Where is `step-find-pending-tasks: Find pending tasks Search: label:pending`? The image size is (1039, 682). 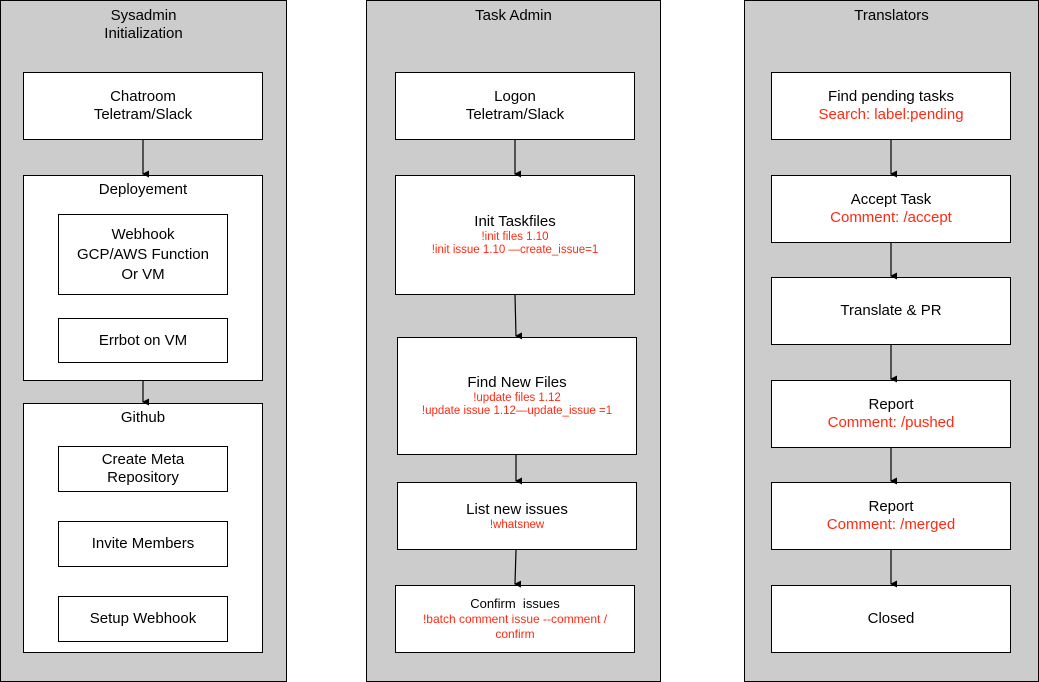
step-find-pending-tasks: Find pending tasks Search: label:pending is located at coordinates (891, 106).